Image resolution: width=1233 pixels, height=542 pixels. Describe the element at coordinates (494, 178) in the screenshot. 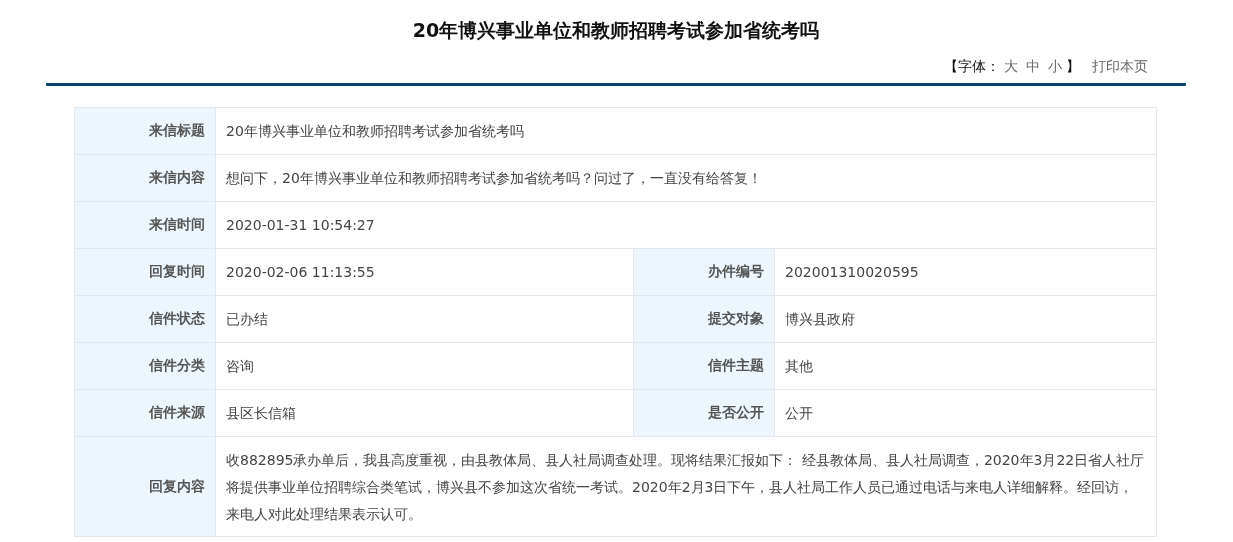

I see `field-value: 想问下，20年博兴事业单位和教师招聘考试参加省统考吗？问过了，一直没有给答复！` at that location.